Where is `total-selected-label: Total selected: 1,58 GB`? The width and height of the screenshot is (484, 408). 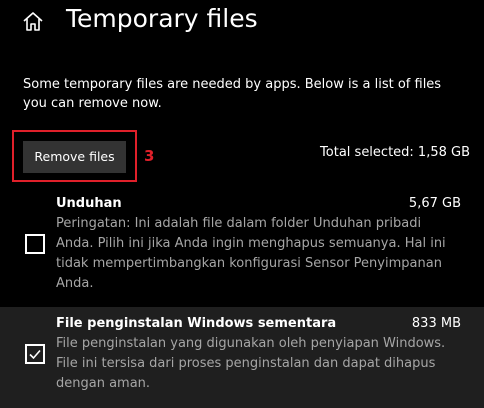 total-selected-label: Total selected: 1,58 GB is located at coordinates (395, 152).